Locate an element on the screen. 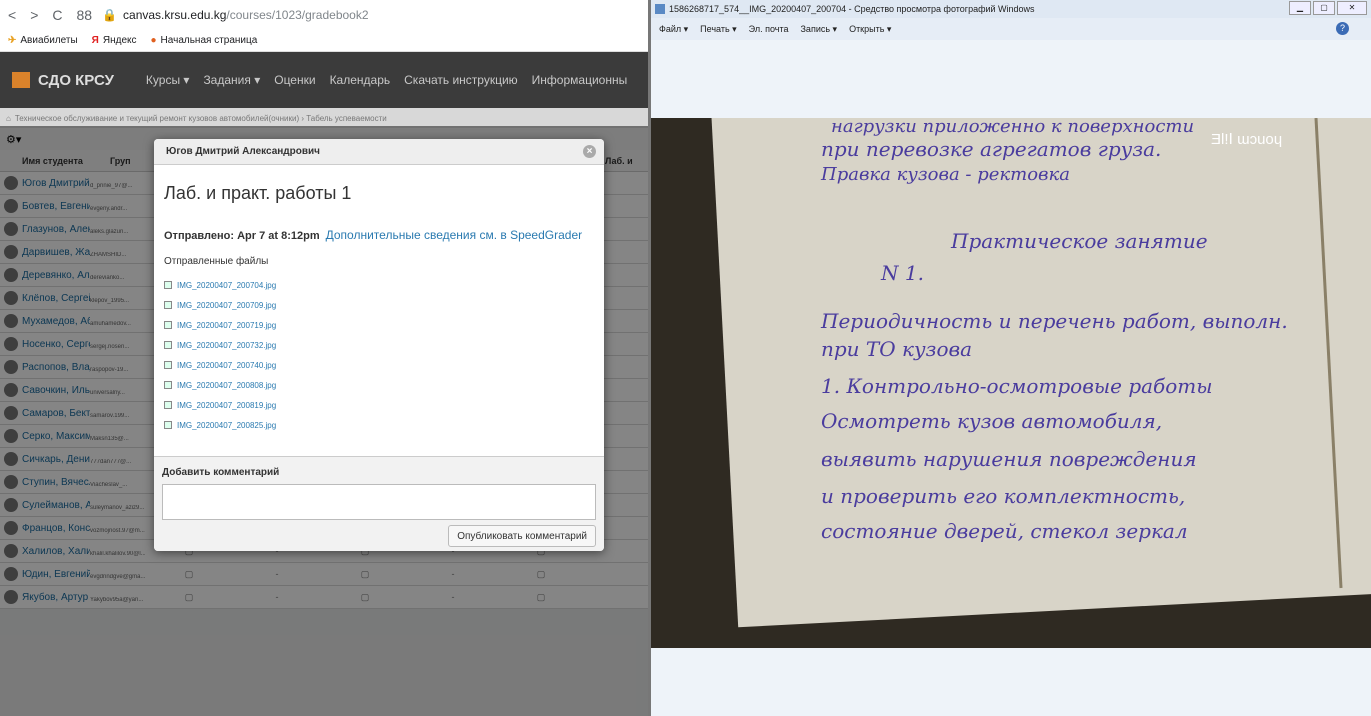 The width and height of the screenshot is (1371, 716). menu-file: Файл ▾ is located at coordinates (673, 29).